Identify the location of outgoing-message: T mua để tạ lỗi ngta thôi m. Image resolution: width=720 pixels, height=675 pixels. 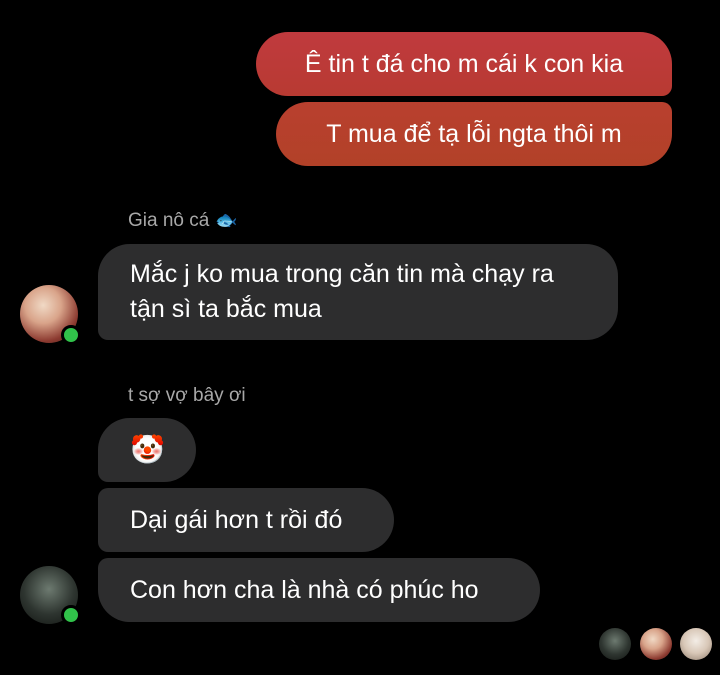
(474, 134).